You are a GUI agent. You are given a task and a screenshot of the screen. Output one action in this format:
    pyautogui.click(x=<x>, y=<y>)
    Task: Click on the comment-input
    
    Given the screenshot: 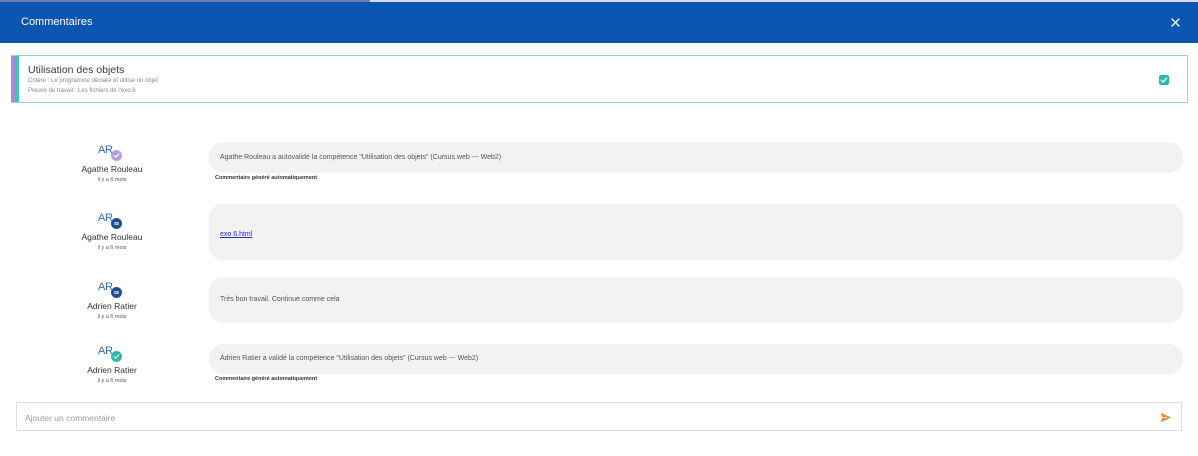 What is the action you would take?
    pyautogui.click(x=590, y=417)
    